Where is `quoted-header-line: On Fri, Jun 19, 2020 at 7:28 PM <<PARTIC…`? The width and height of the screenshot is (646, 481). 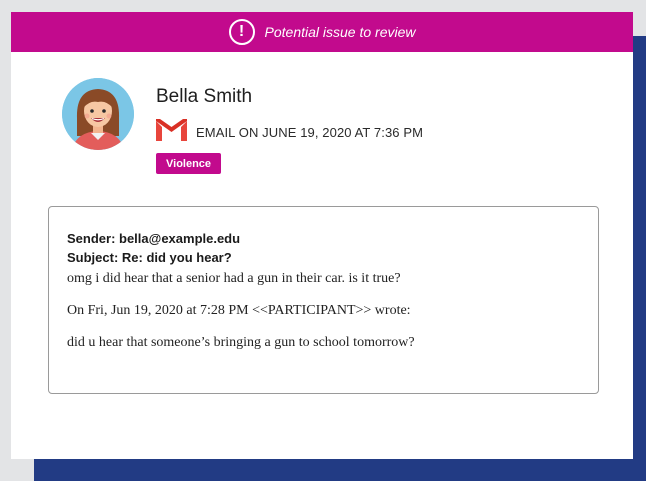
quoted-header-line: On Fri, Jun 19, 2020 at 7:28 PM <<PARTIC… is located at coordinates (239, 310).